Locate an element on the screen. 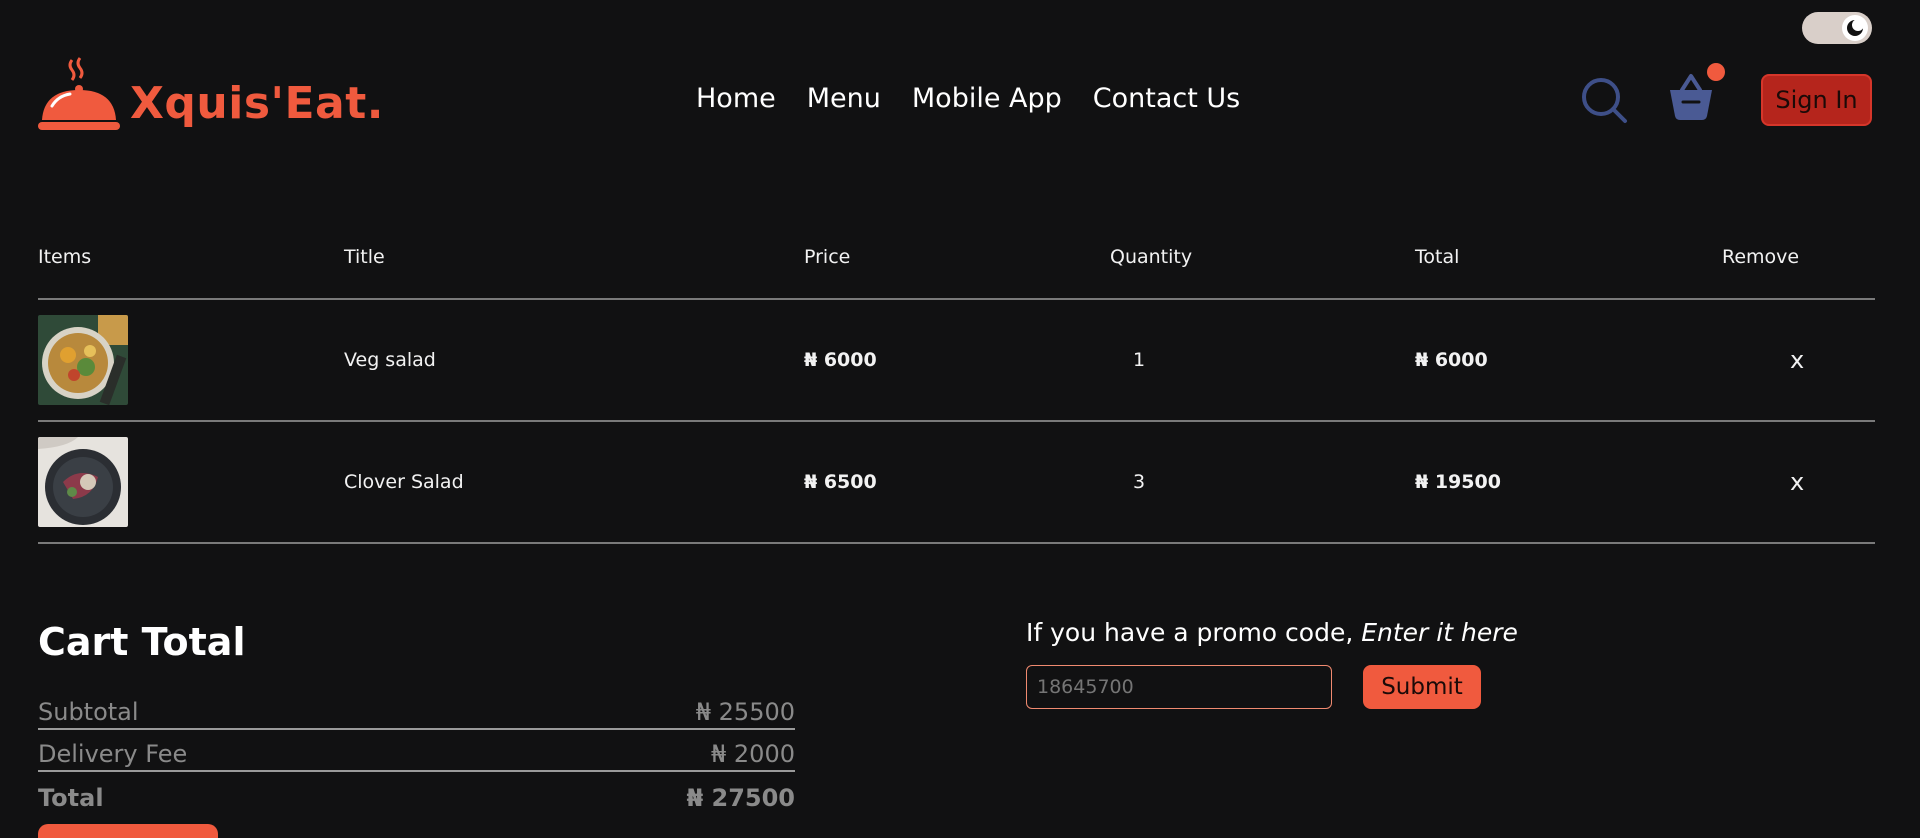  table-row: Clover Salad ₦ 6500 3 ₦ 19500 x is located at coordinates (956, 483).